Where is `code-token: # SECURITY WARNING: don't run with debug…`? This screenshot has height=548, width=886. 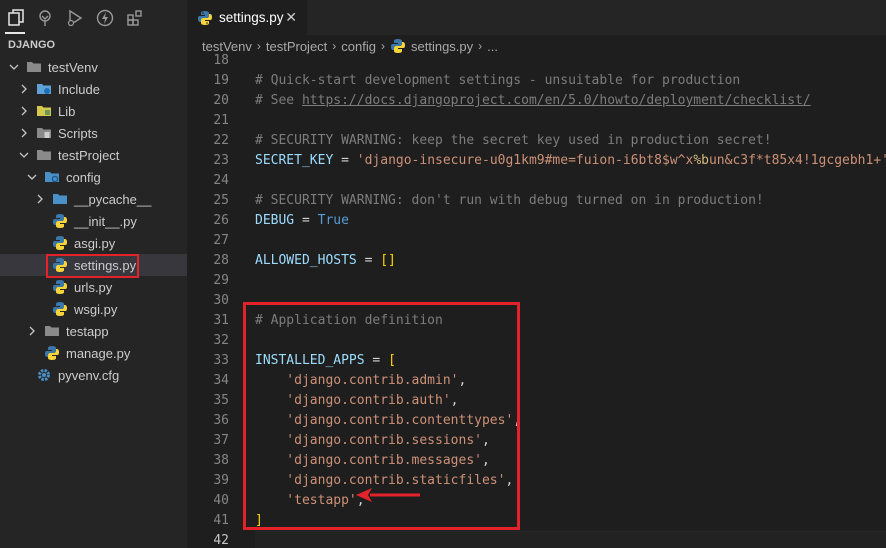 code-token: # SECURITY WARNING: don't run with debug… is located at coordinates (509, 200).